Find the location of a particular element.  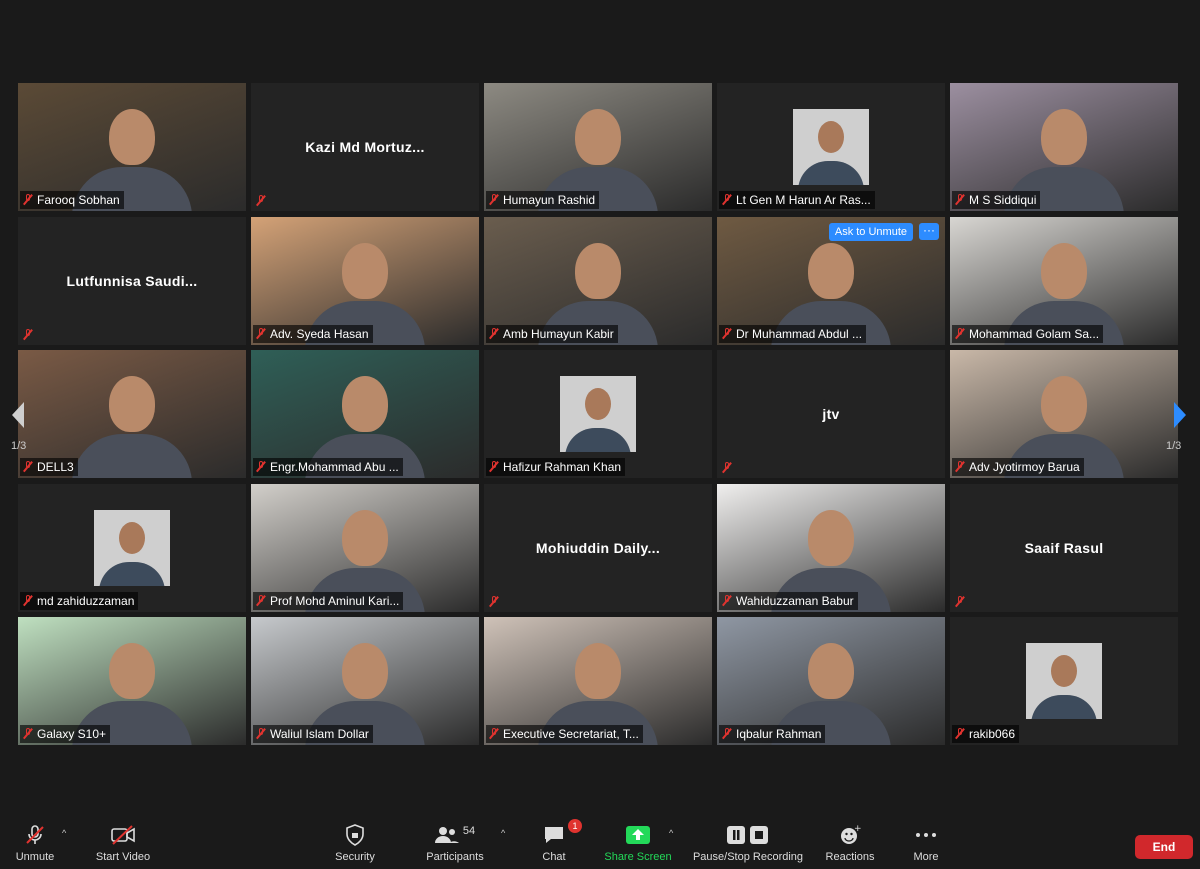

participant-name: Wahiduzzaman Babur is located at coordinates (795, 601).